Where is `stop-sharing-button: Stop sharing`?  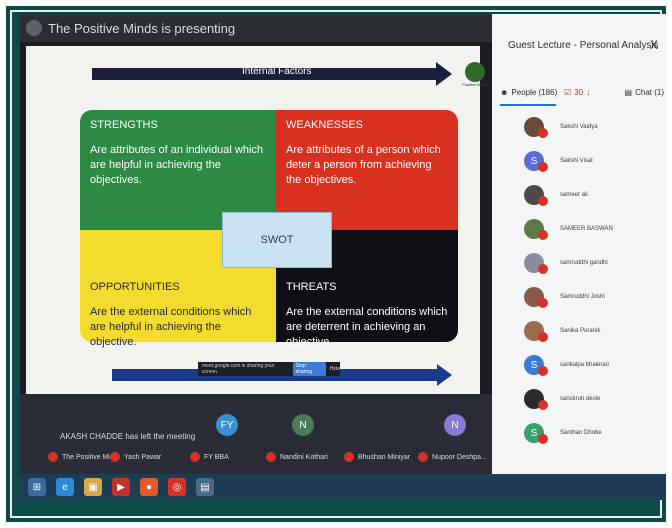
stop-sharing-button: Stop sharing is located at coordinates (309, 369).